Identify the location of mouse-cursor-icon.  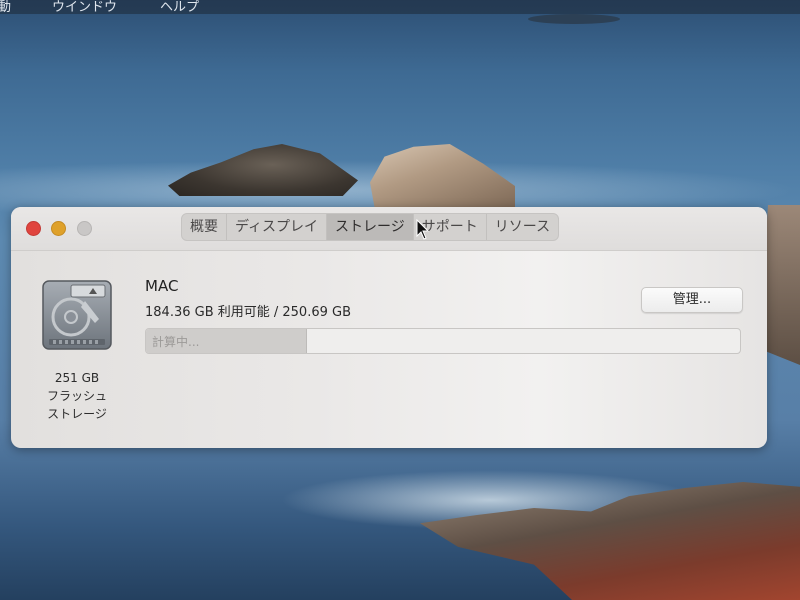
(423, 229).